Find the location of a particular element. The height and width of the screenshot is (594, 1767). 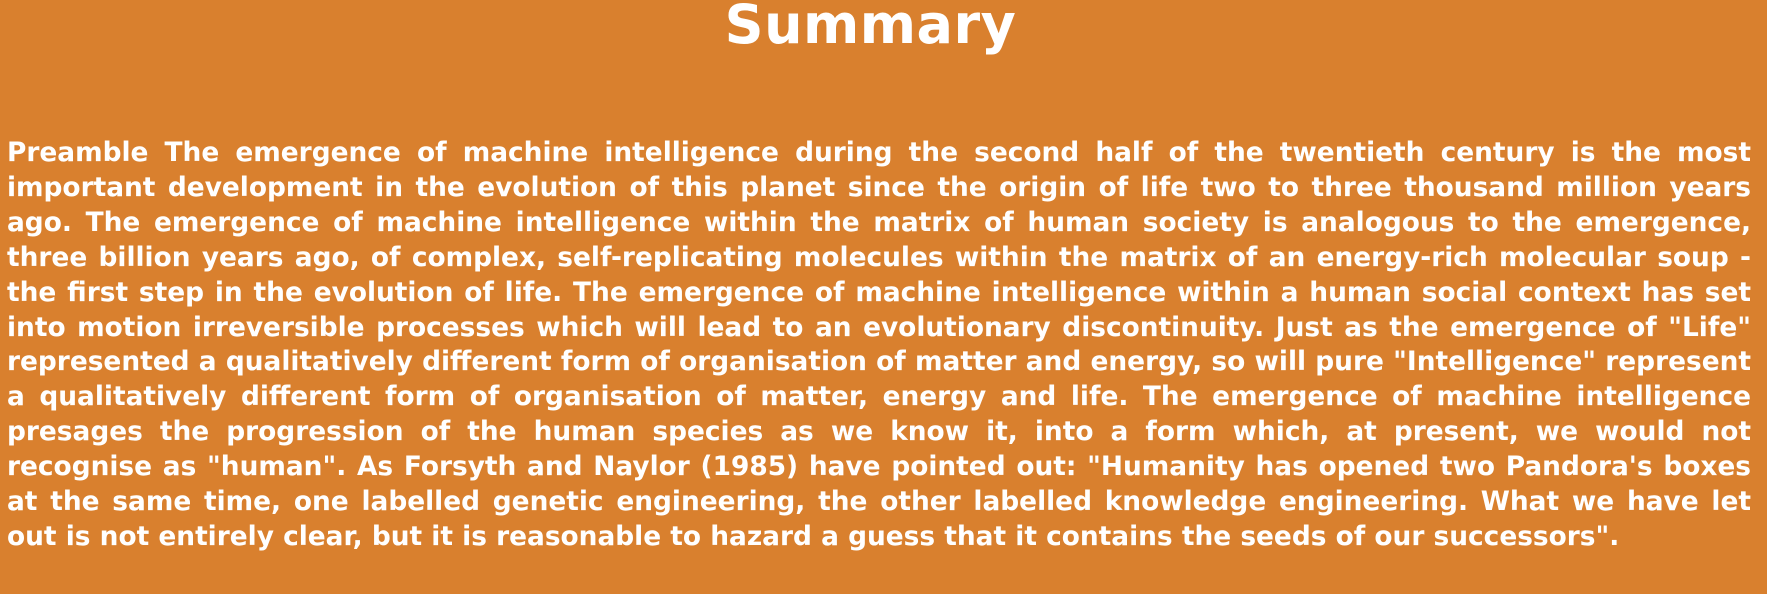

page-title: Summary is located at coordinates (870, 28).